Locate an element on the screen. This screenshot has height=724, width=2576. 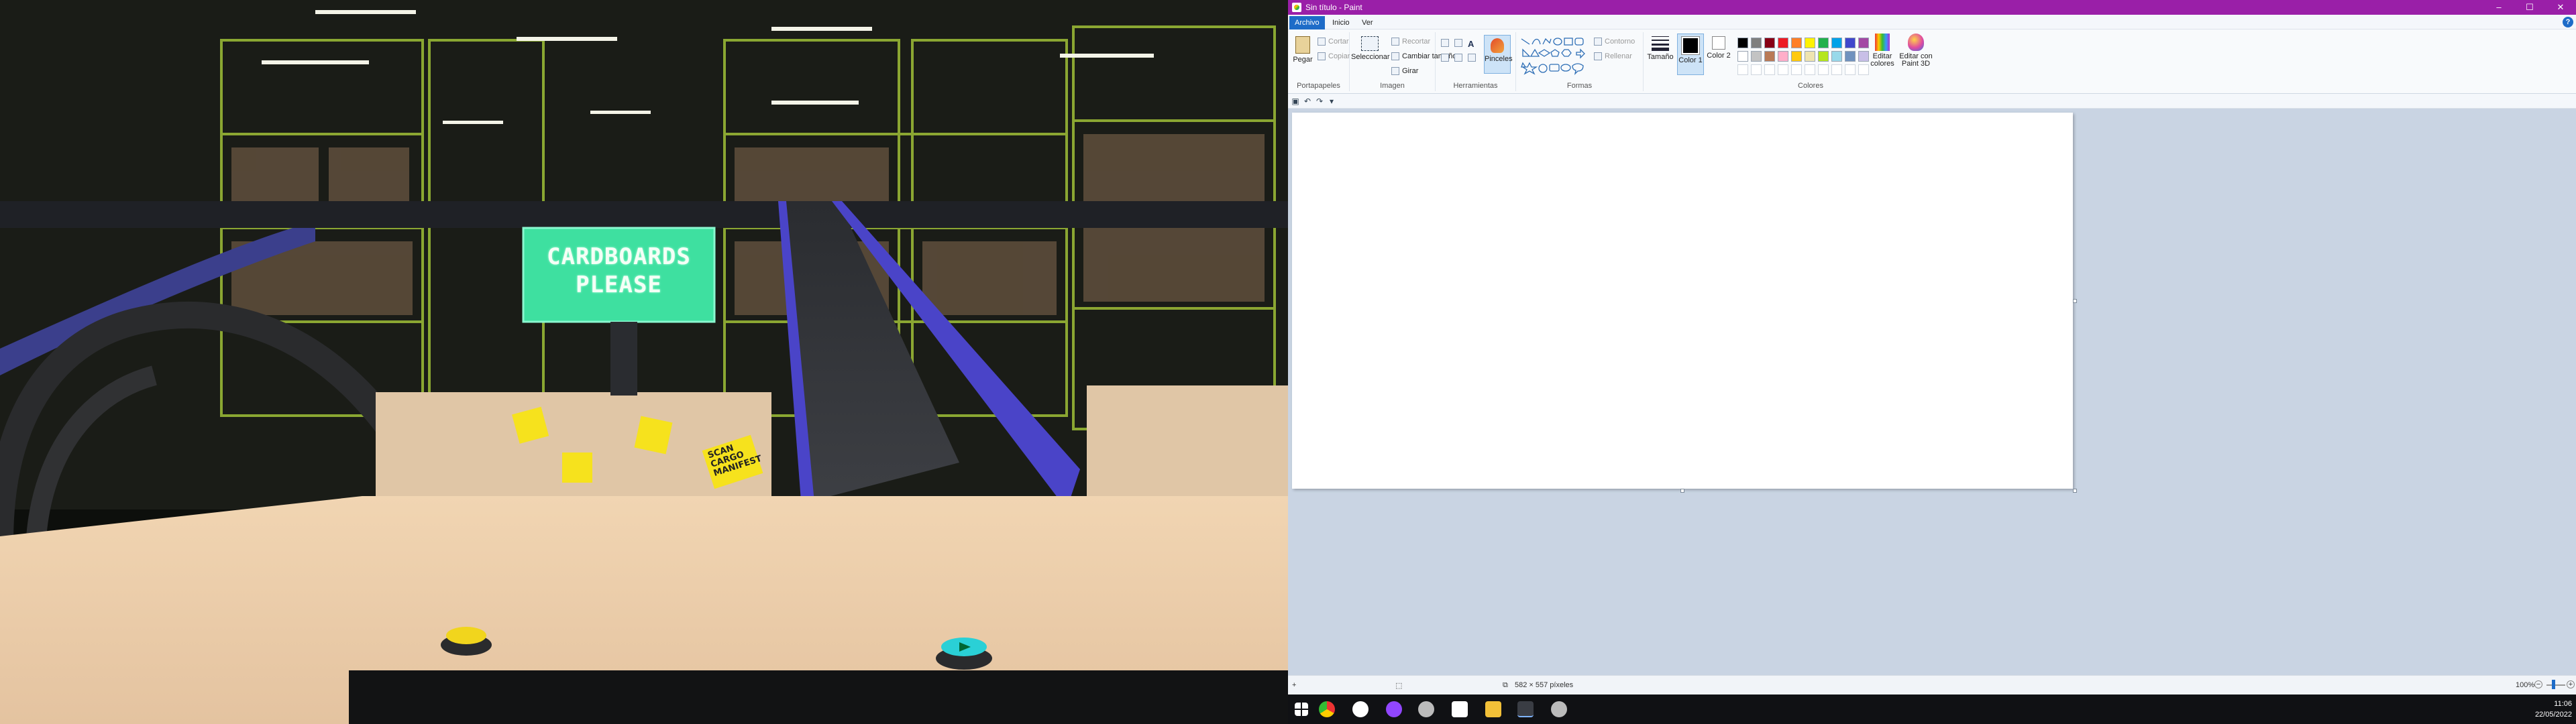
color2-swatch is located at coordinates (1718, 43).